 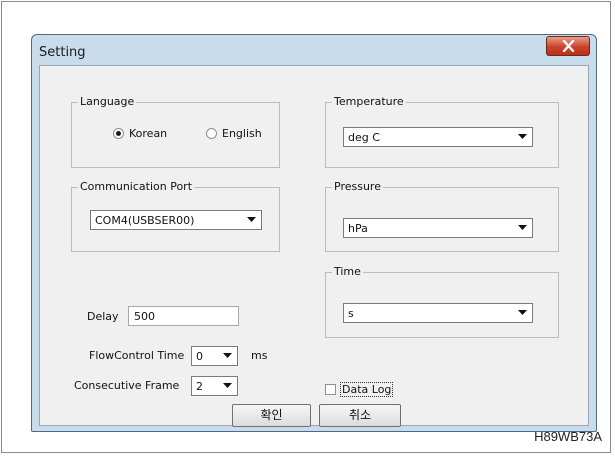 I want to click on radio-selected-dot, so click(x=118, y=133).